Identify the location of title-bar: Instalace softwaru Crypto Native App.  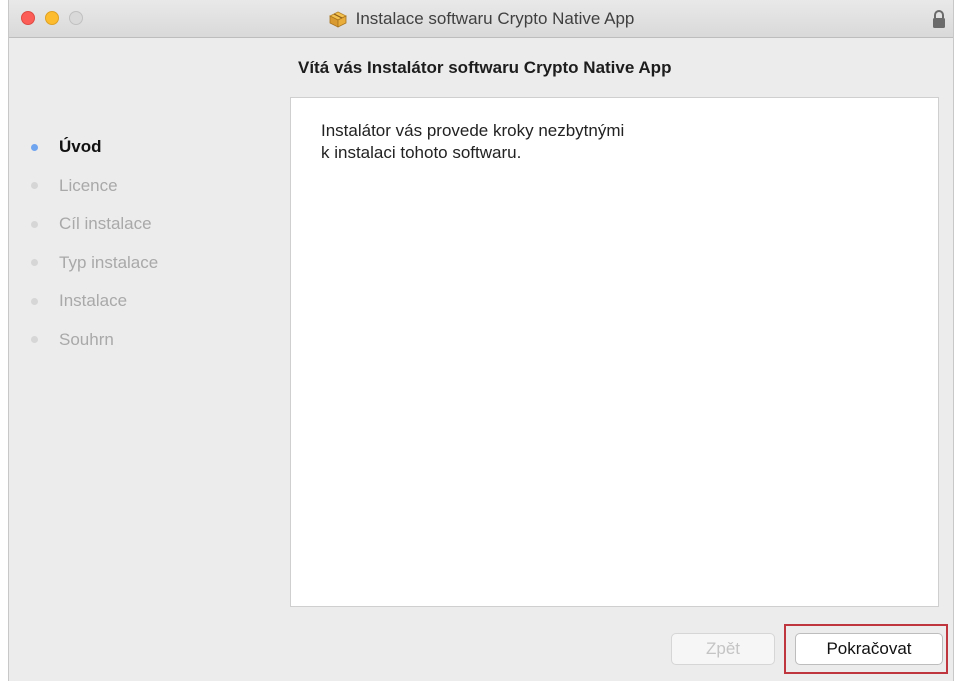
(481, 19).